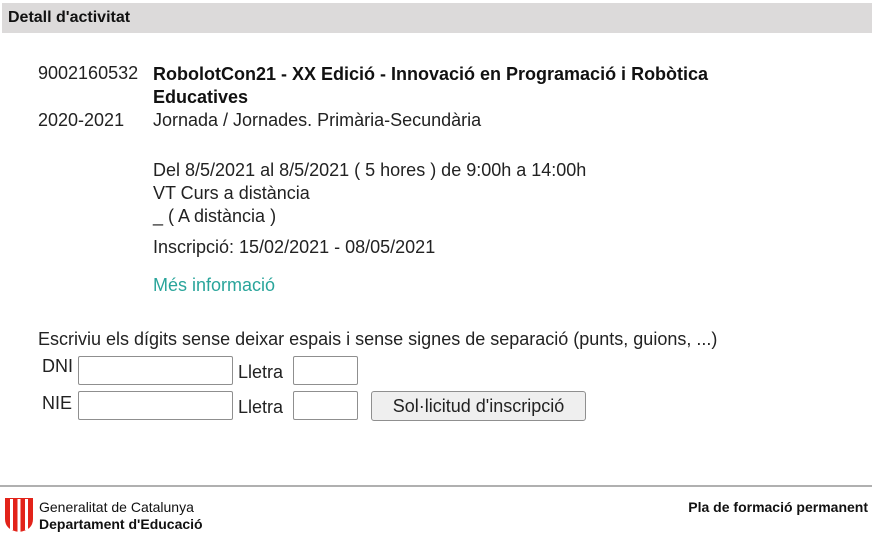 This screenshot has width=874, height=538. What do you see at coordinates (88, 73) in the screenshot?
I see `activity-code: 9002160532` at bounding box center [88, 73].